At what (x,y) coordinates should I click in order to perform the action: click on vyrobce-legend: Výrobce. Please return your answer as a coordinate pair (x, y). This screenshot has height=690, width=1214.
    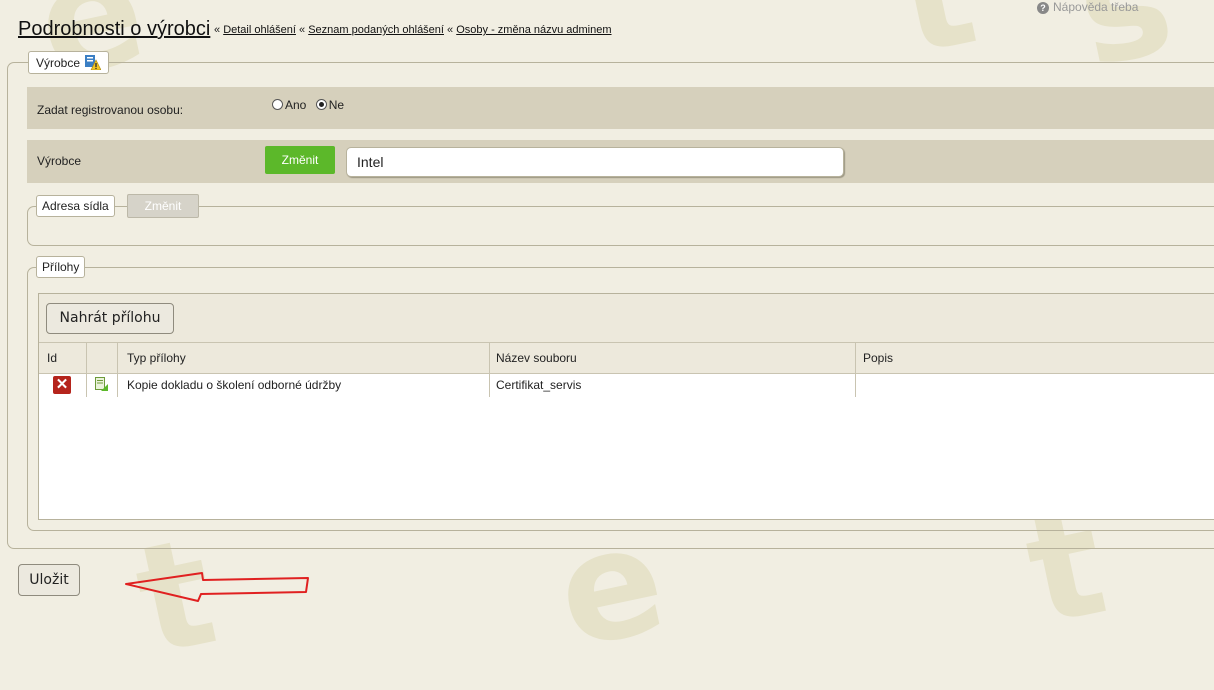
    Looking at the image, I should click on (69, 62).